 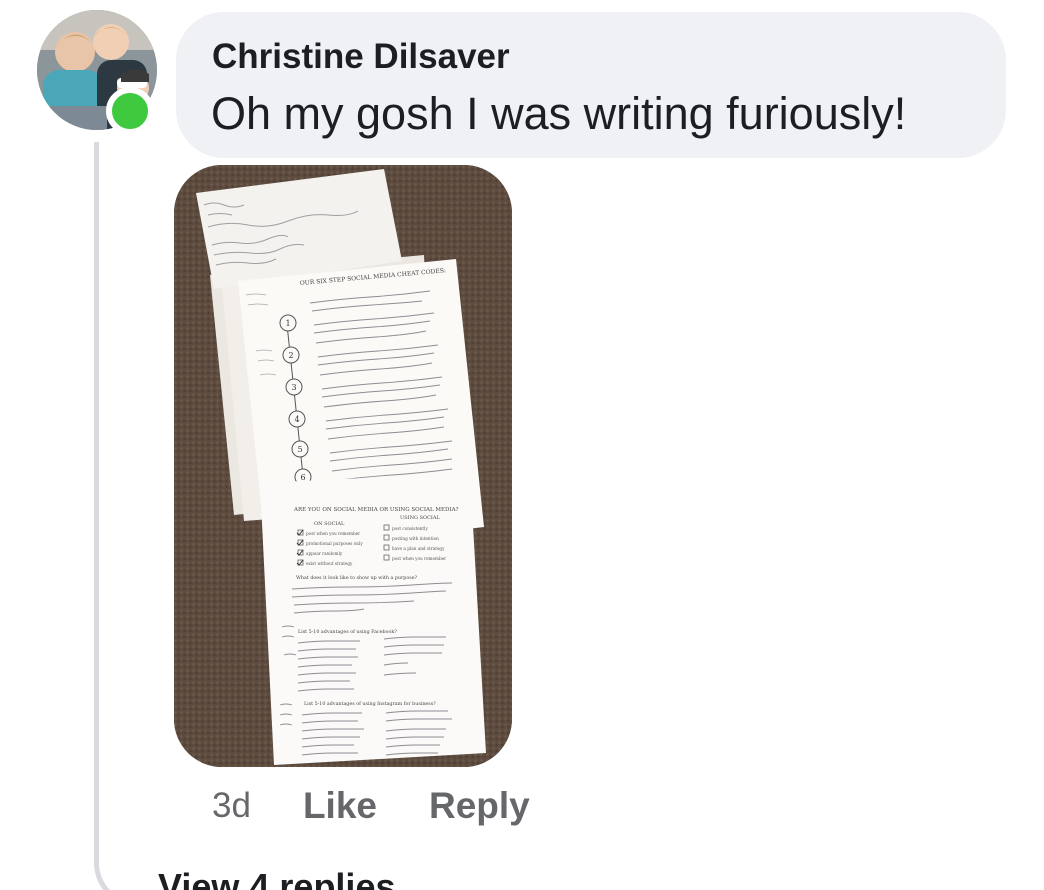 What do you see at coordinates (419, 558) in the screenshot?
I see `using-social-item: post when you remember` at bounding box center [419, 558].